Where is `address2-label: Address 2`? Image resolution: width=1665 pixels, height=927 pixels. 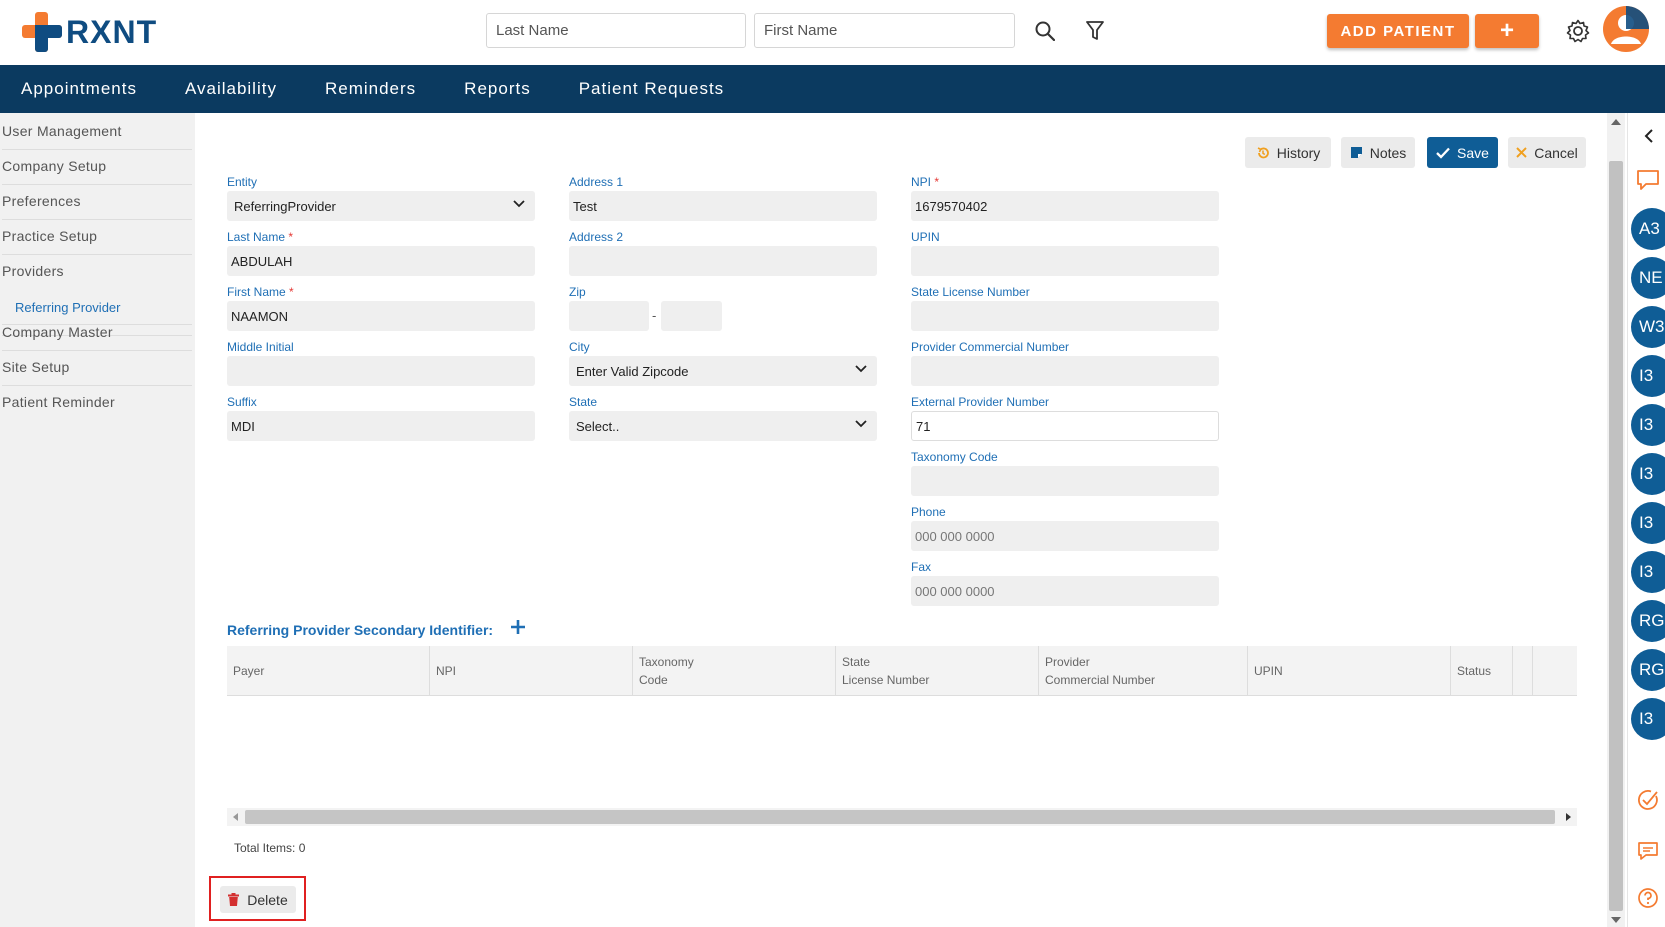
address2-label: Address 2 is located at coordinates (596, 237).